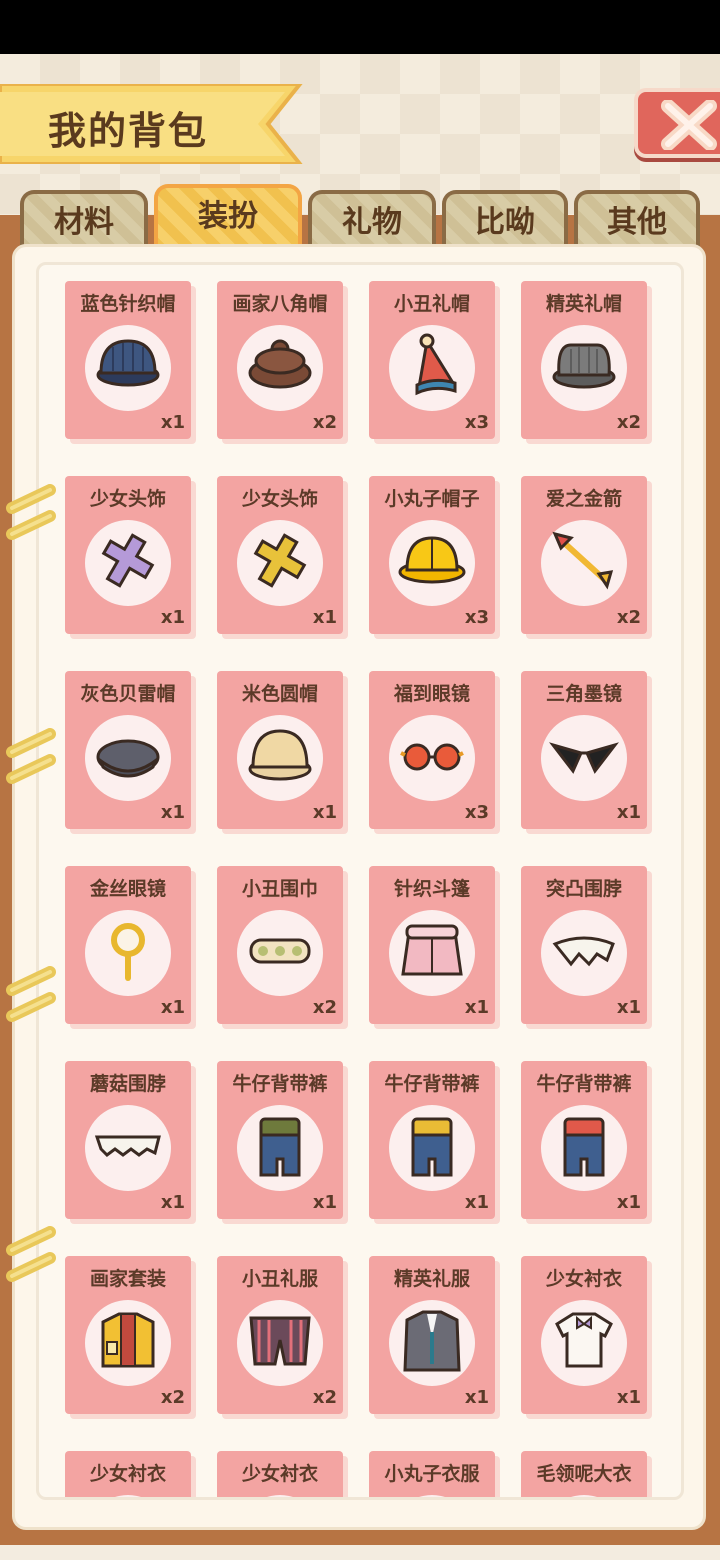  I want to click on tab-dressup: 装扮, so click(228, 218).